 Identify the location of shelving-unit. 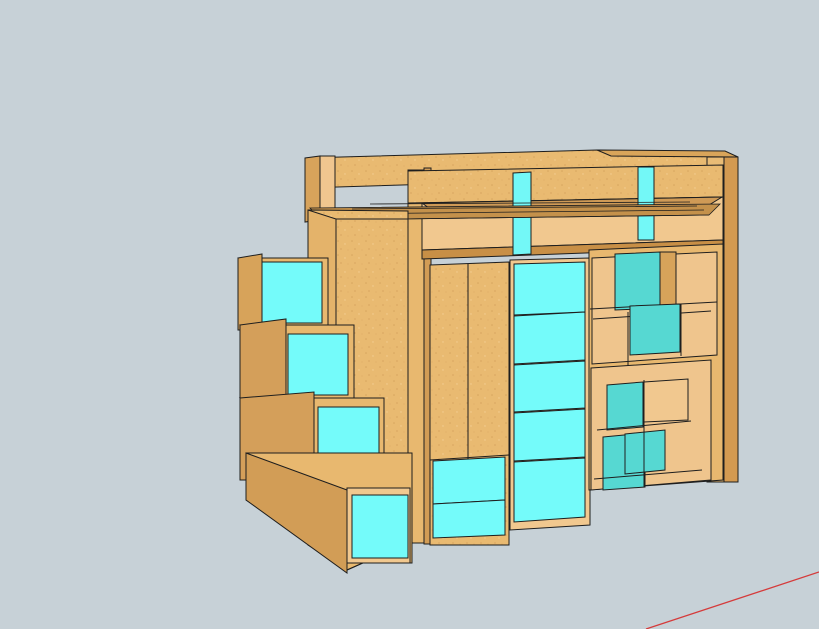
(656, 367).